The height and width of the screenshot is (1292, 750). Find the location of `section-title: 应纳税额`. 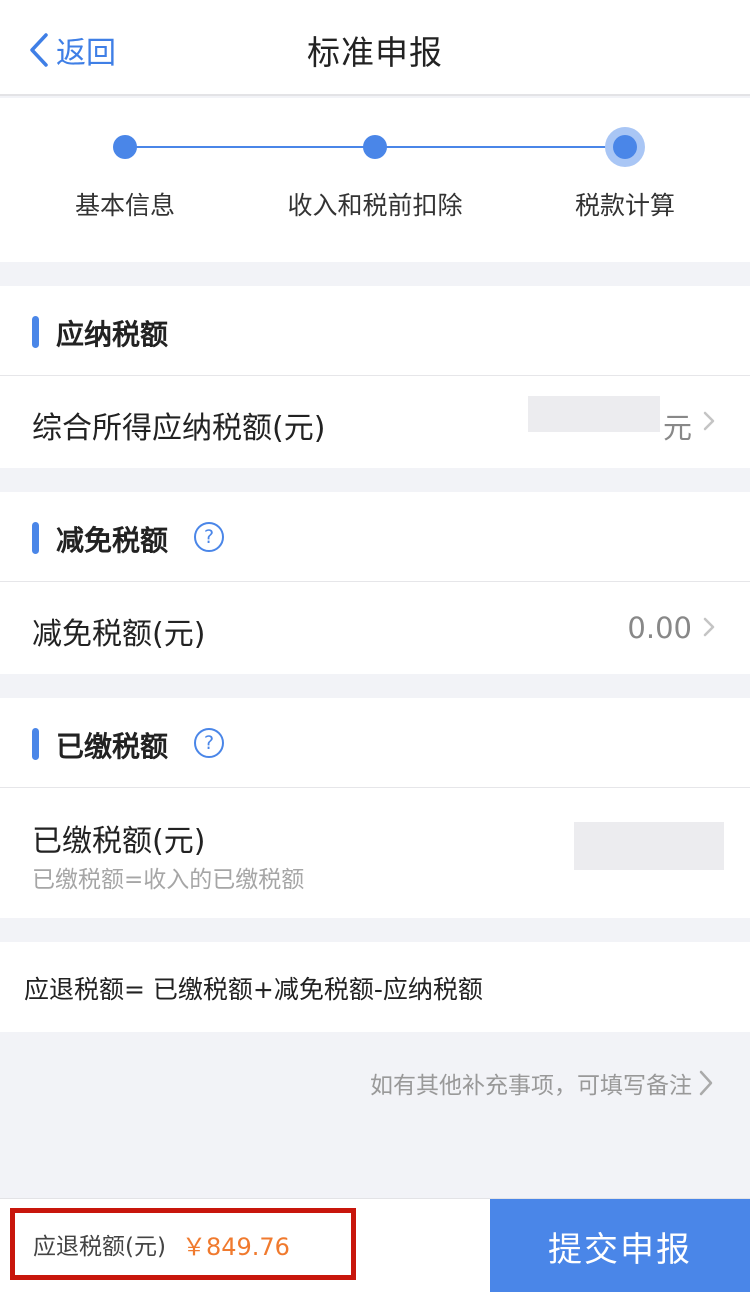

section-title: 应纳税额 is located at coordinates (112, 334).